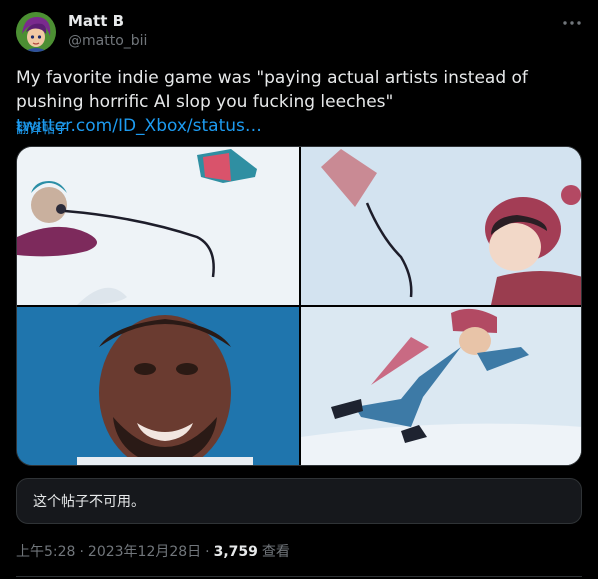 This screenshot has width=598, height=579. I want to click on views-label: 查看, so click(276, 551).